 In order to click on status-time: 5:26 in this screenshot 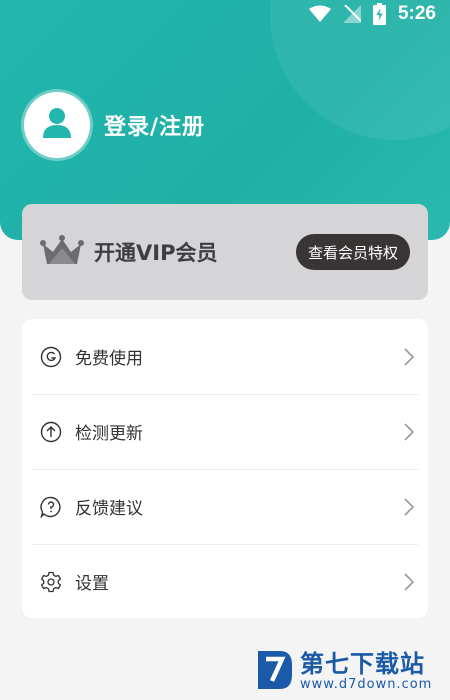, I will do `click(416, 13)`.